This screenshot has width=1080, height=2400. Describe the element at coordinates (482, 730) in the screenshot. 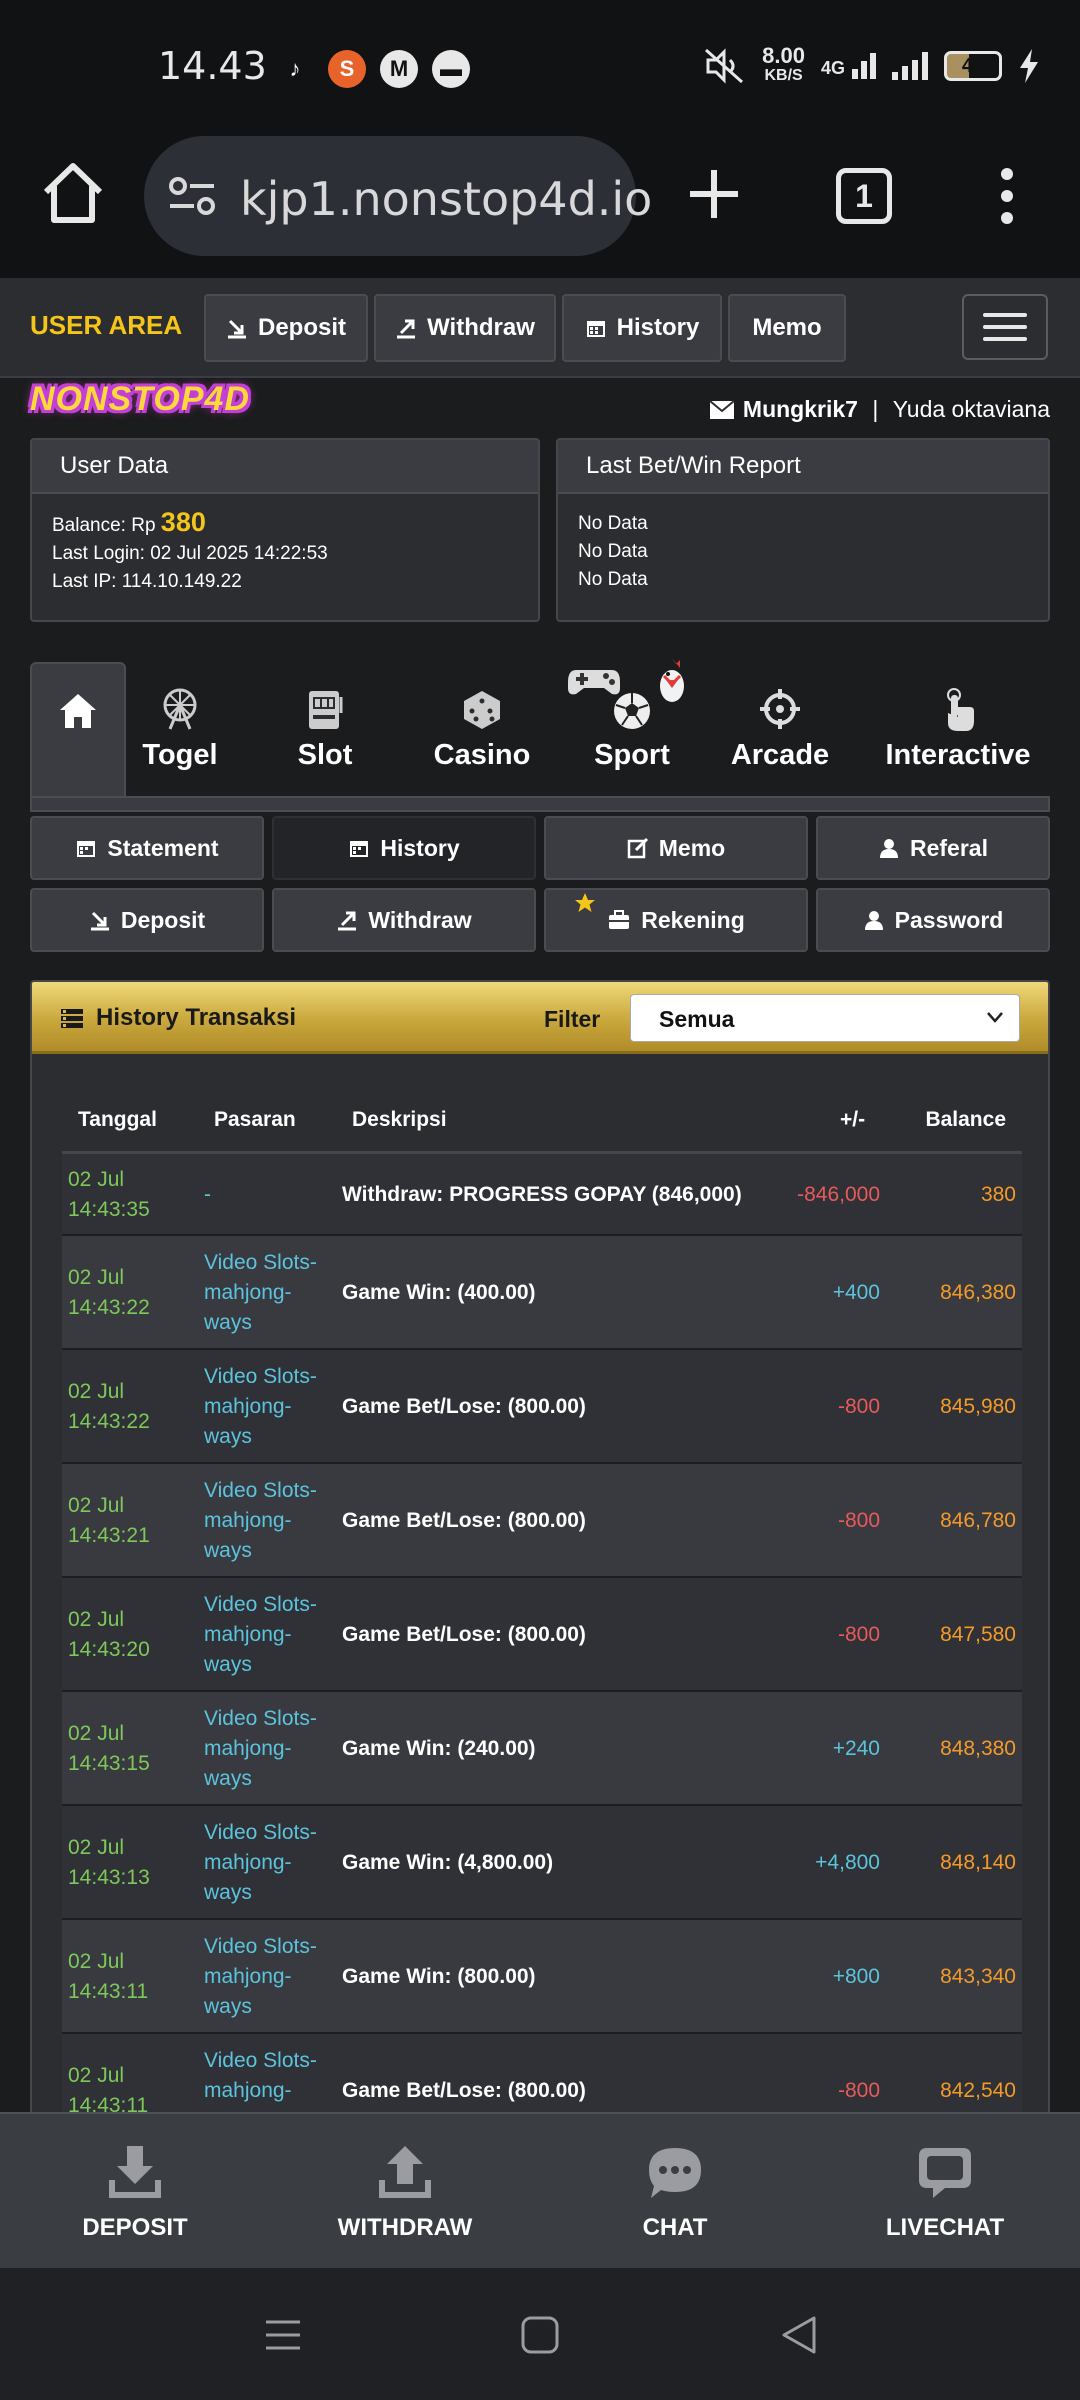

I see `tab-casino: Casino` at that location.